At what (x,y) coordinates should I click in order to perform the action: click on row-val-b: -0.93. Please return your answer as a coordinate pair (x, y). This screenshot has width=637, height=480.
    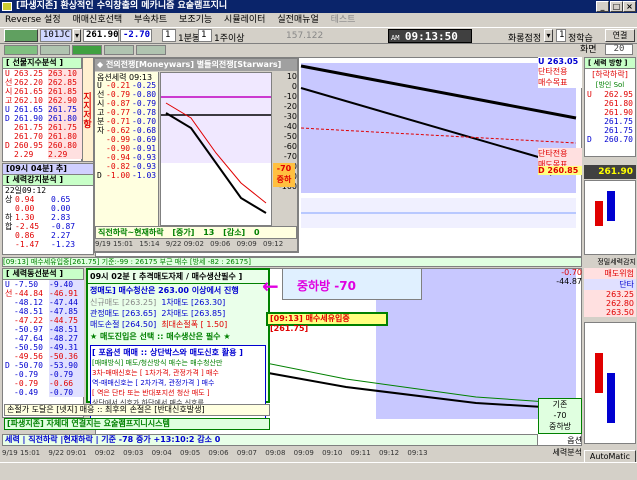
    Looking at the image, I should click on (144, 166).